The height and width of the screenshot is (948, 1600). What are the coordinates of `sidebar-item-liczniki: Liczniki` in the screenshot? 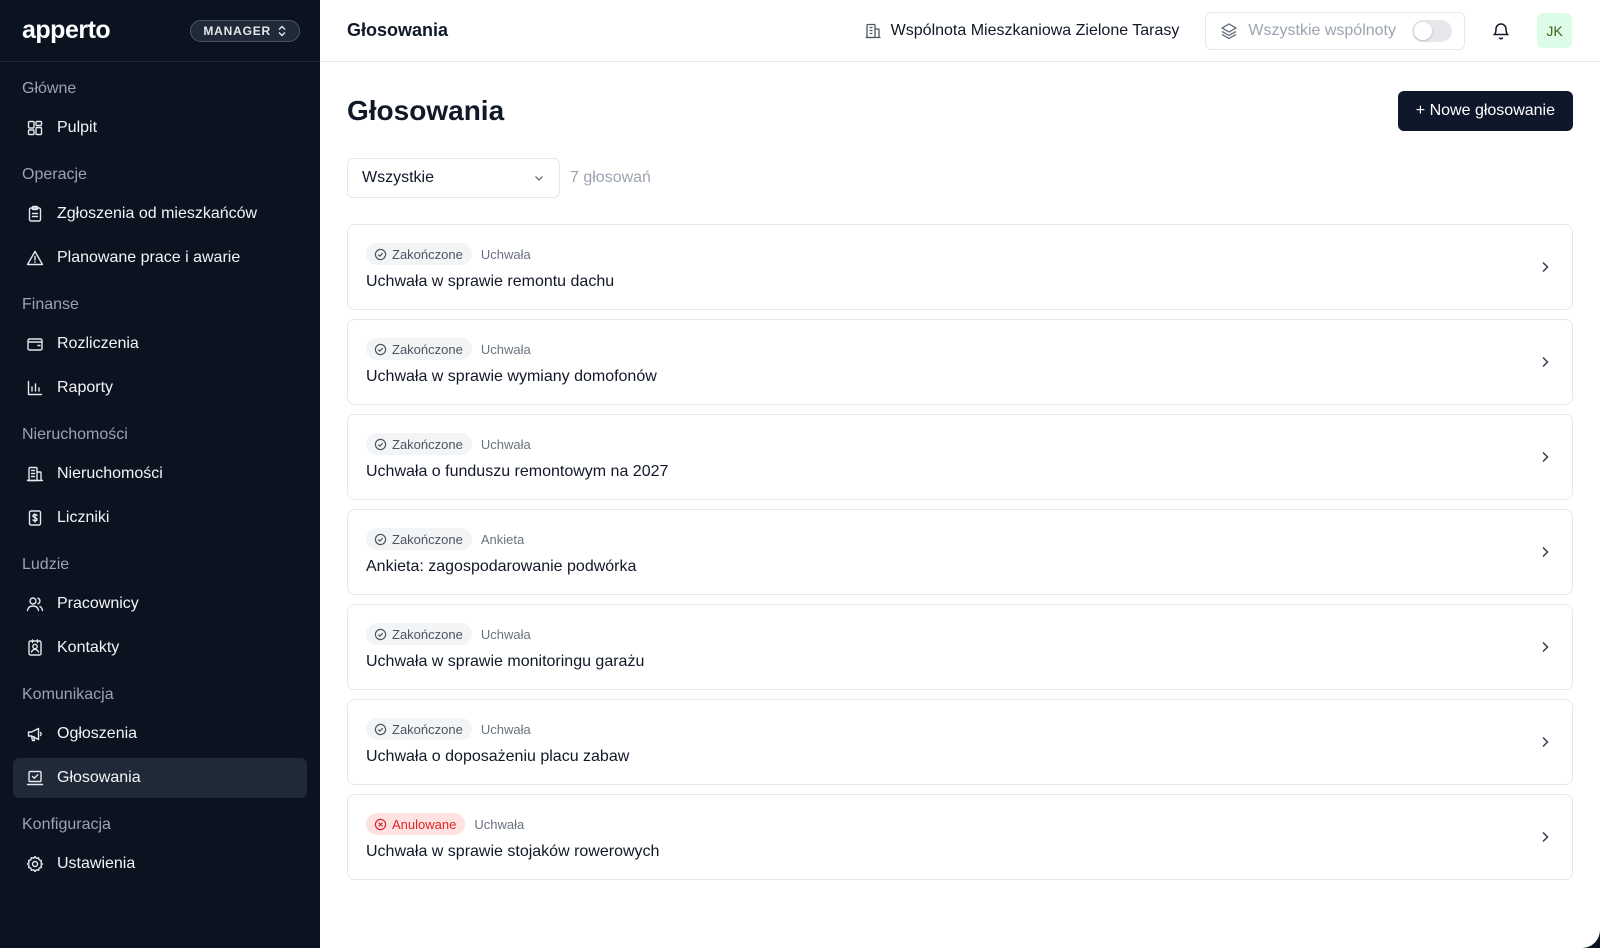 It's located at (160, 518).